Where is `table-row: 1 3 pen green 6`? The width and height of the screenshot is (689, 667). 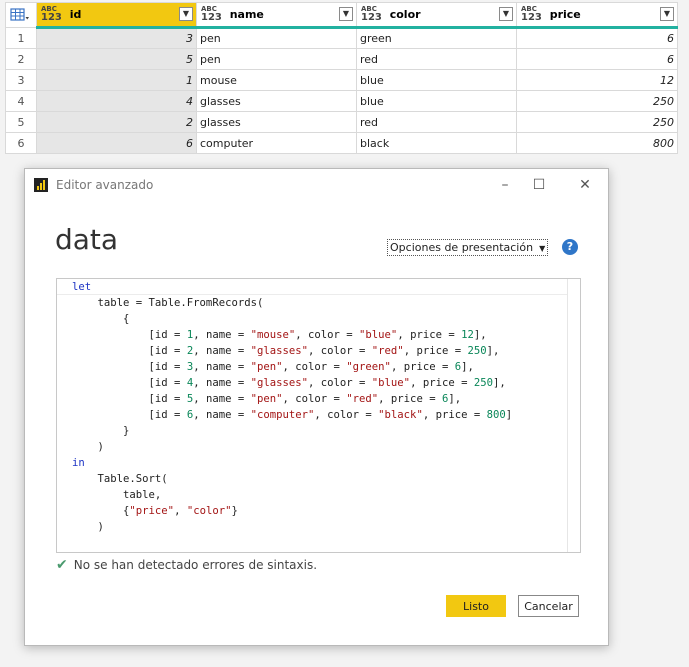 table-row: 1 3 pen green 6 is located at coordinates (341, 38).